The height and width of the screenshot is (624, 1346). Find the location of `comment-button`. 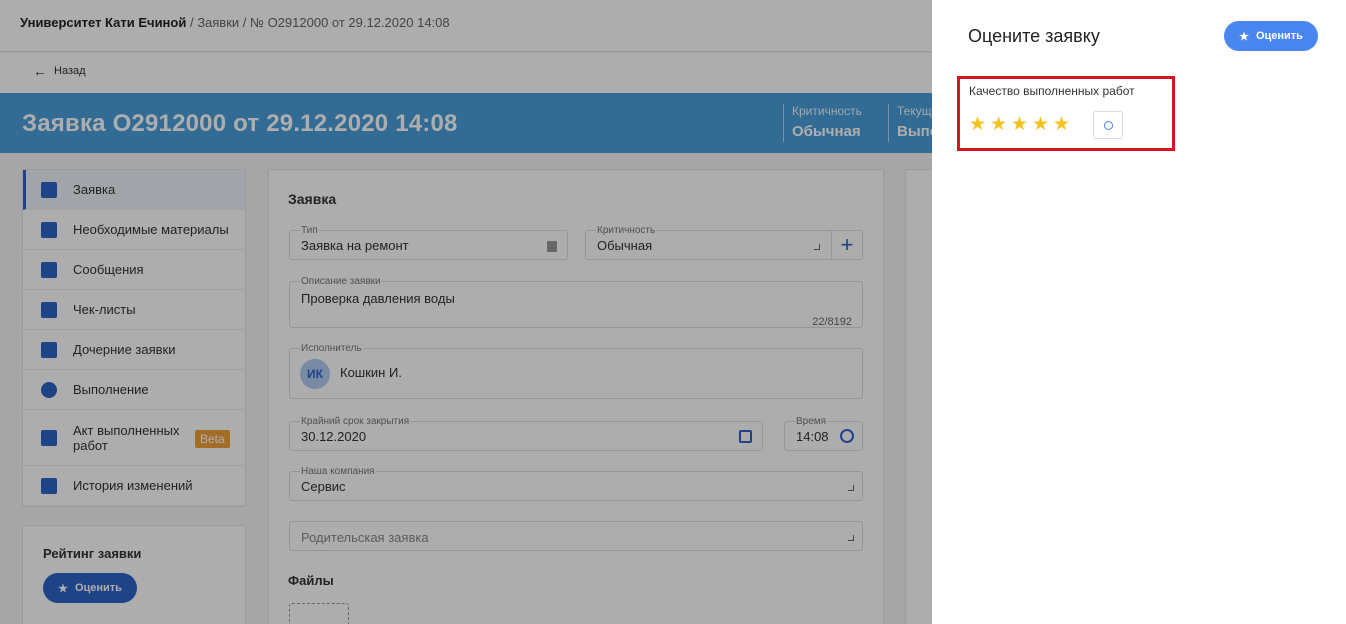

comment-button is located at coordinates (1108, 125).